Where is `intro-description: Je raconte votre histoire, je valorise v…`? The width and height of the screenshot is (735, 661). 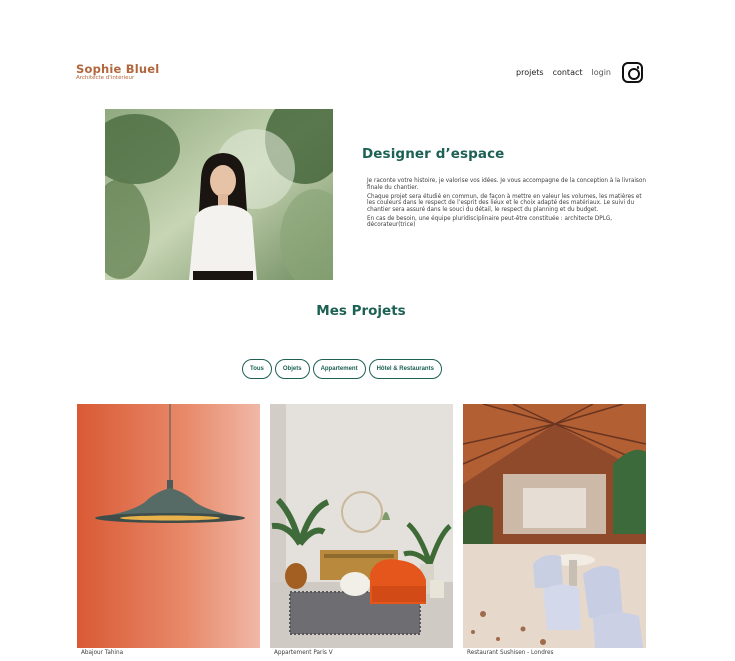 intro-description: Je raconte votre histoire, je valorise v… is located at coordinates (508, 204).